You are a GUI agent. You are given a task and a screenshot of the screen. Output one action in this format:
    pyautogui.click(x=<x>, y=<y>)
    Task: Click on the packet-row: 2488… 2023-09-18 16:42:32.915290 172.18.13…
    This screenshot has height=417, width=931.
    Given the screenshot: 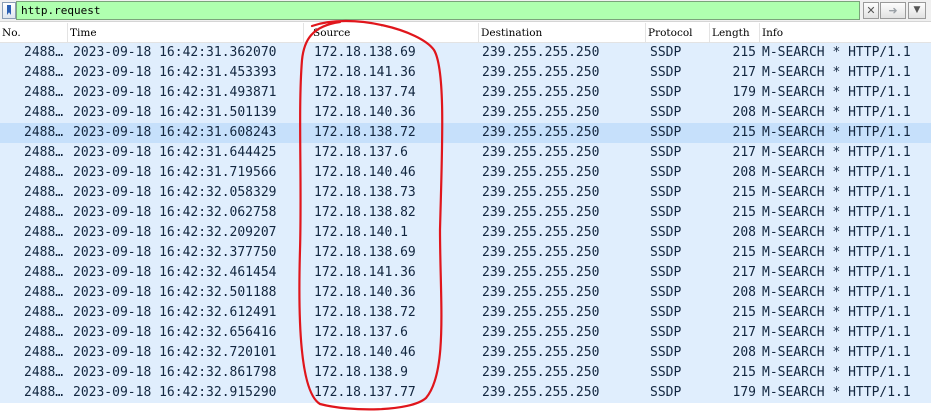 What is the action you would take?
    pyautogui.click(x=465, y=393)
    